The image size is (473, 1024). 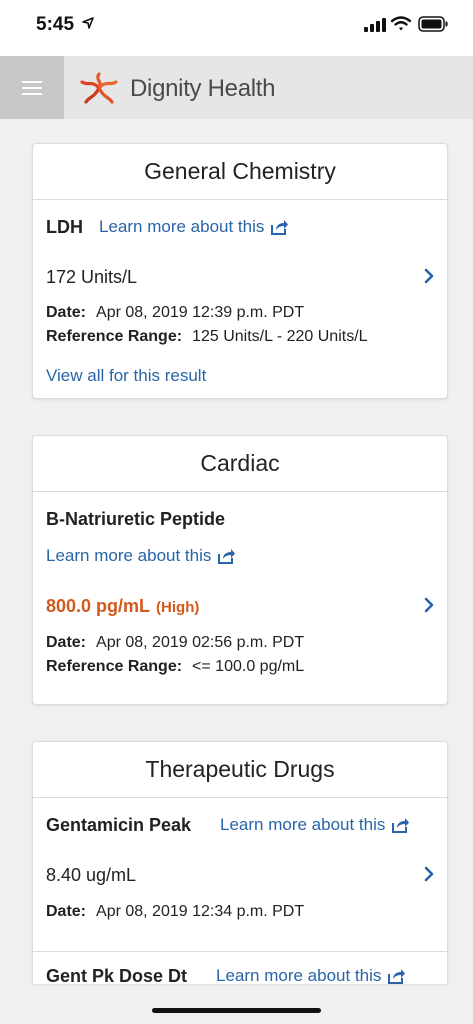 I want to click on date-value: Apr 08, 2019 02:56 p.m. PDT, so click(x=200, y=642).